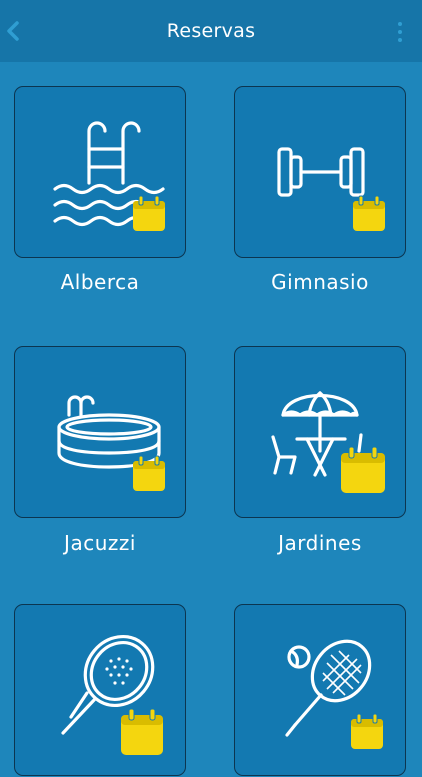  What do you see at coordinates (331, 189) in the screenshot?
I see `dumbbell-icon` at bounding box center [331, 189].